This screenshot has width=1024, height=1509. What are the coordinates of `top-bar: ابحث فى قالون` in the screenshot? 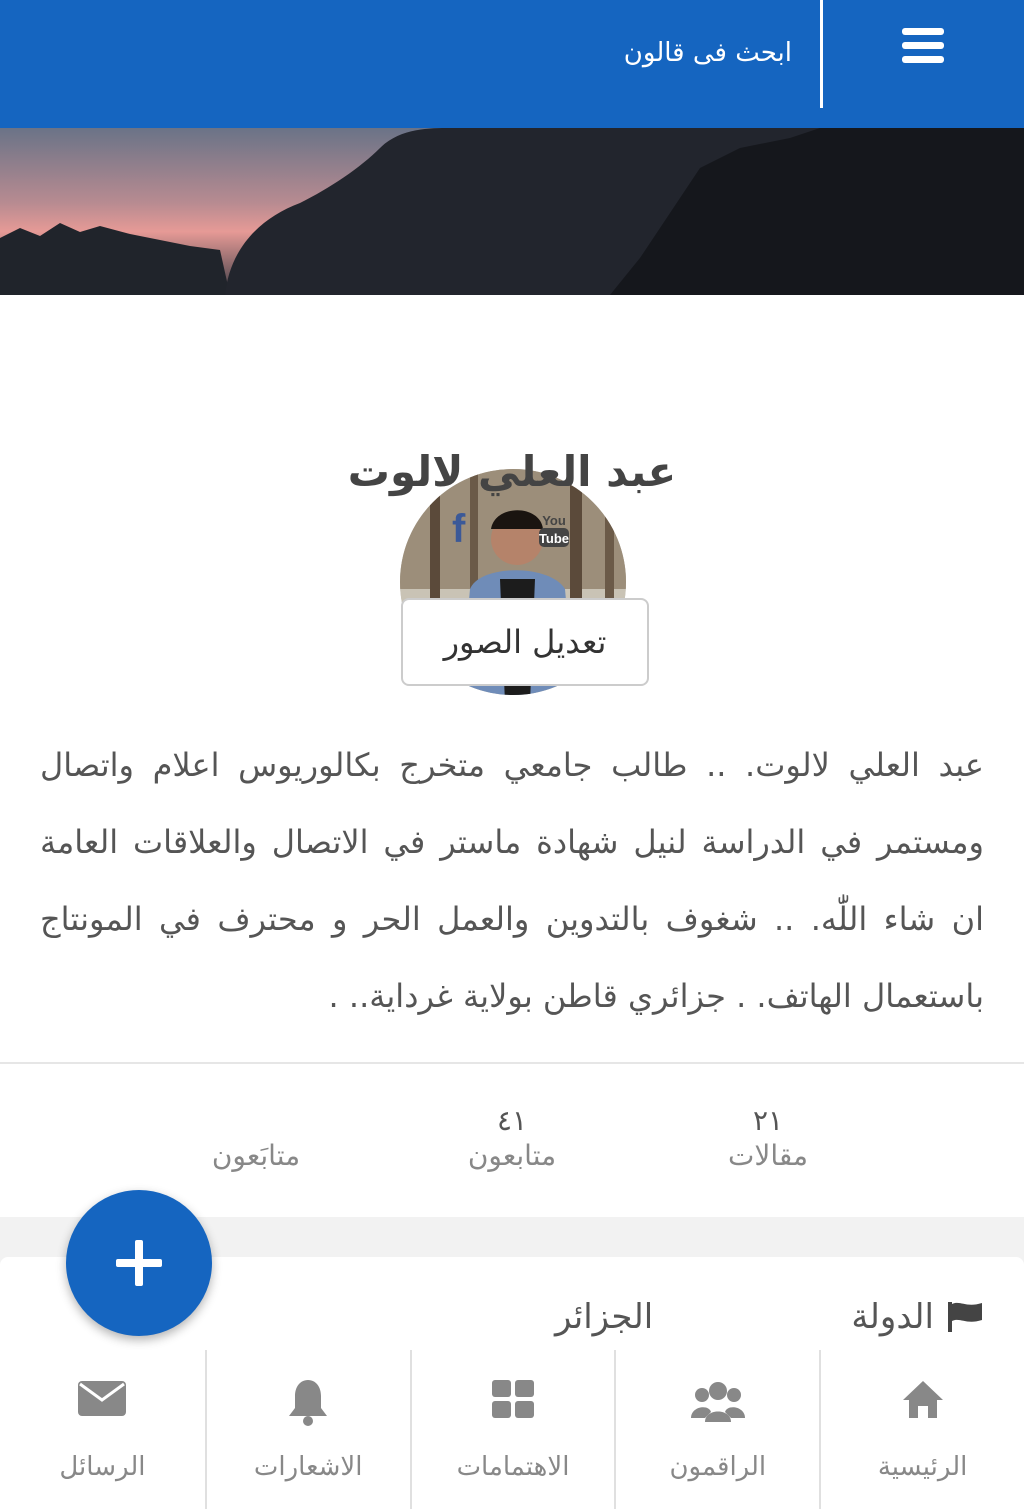 It's located at (512, 64).